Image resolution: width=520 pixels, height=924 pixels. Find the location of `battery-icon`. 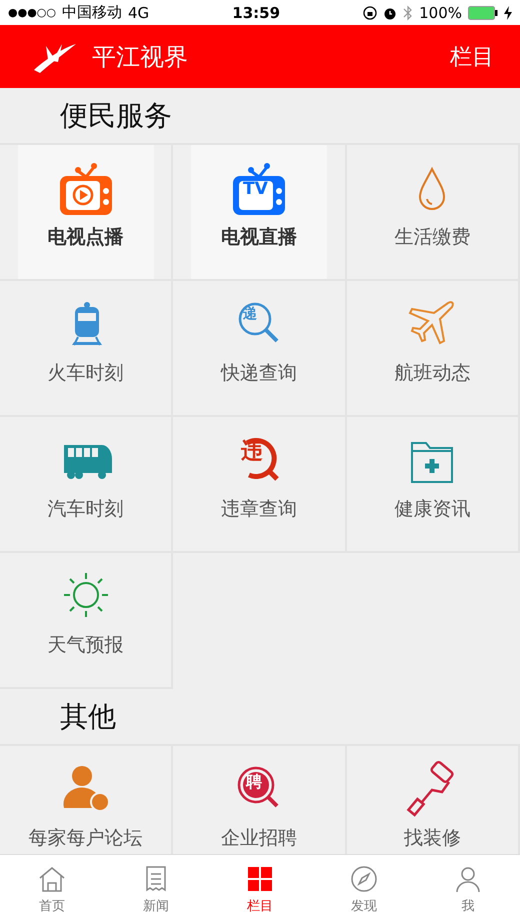

battery-icon is located at coordinates (483, 13).